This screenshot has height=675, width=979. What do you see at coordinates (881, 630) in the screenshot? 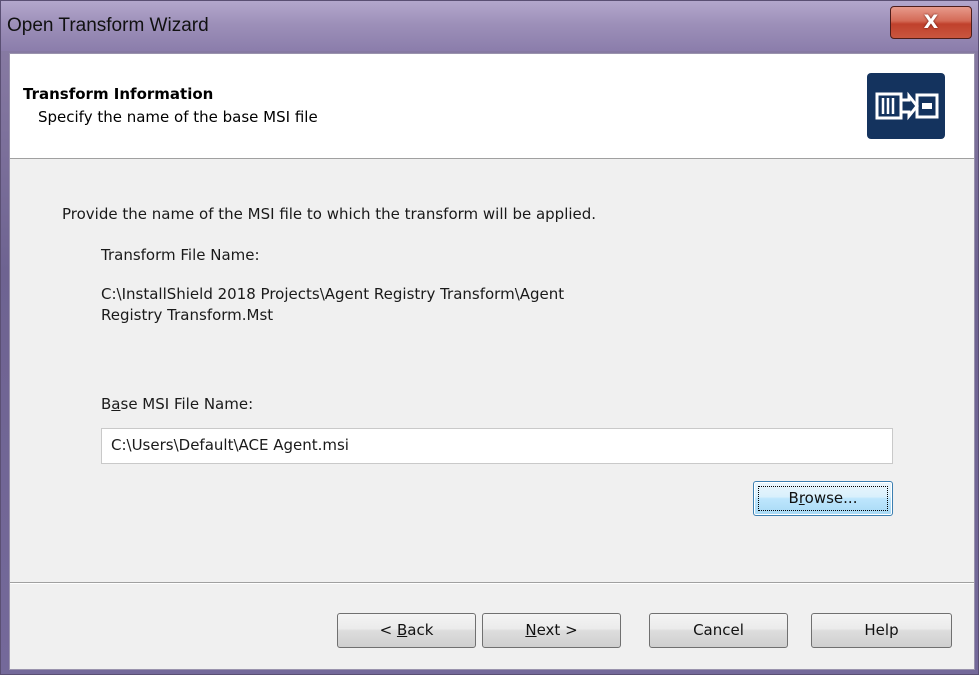
I see `help-button: Help` at bounding box center [881, 630].